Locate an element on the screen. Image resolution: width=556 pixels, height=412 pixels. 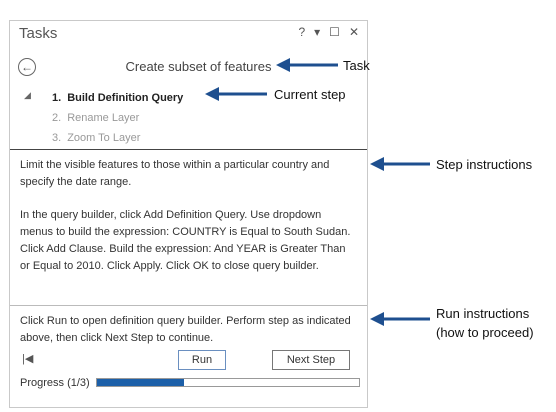
chevron-down-icon: ▾ is located at coordinates (317, 32).